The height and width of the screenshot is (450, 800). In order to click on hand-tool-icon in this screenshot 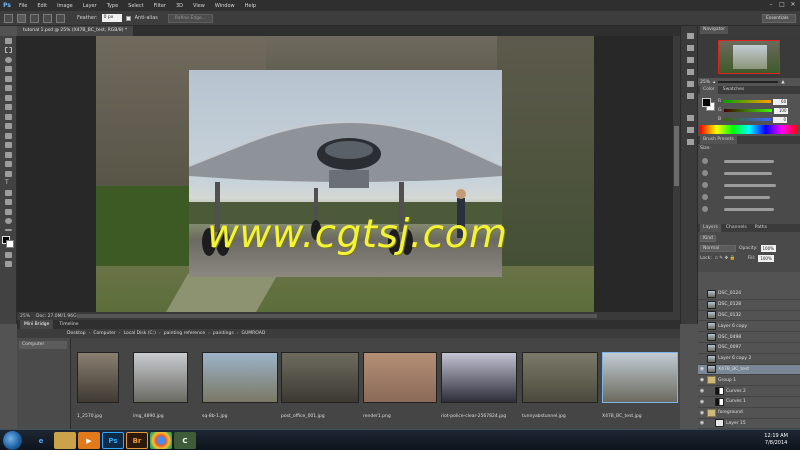, I will do `click(8, 212)`.